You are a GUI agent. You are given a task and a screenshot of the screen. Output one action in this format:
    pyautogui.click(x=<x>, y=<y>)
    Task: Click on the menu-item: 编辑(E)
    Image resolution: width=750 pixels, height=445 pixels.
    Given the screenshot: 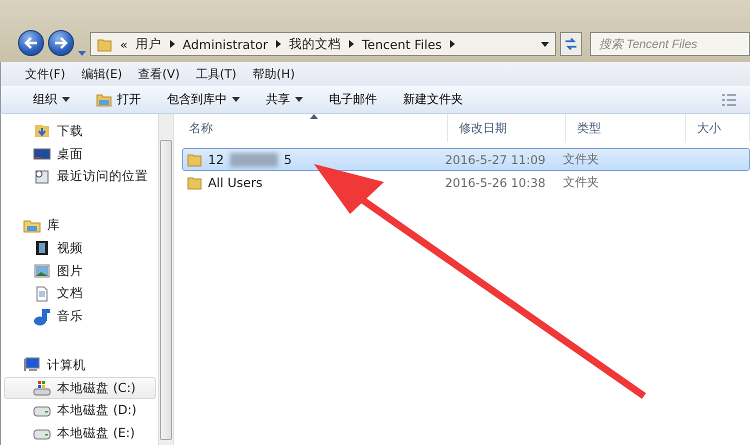 What is the action you would take?
    pyautogui.click(x=101, y=74)
    